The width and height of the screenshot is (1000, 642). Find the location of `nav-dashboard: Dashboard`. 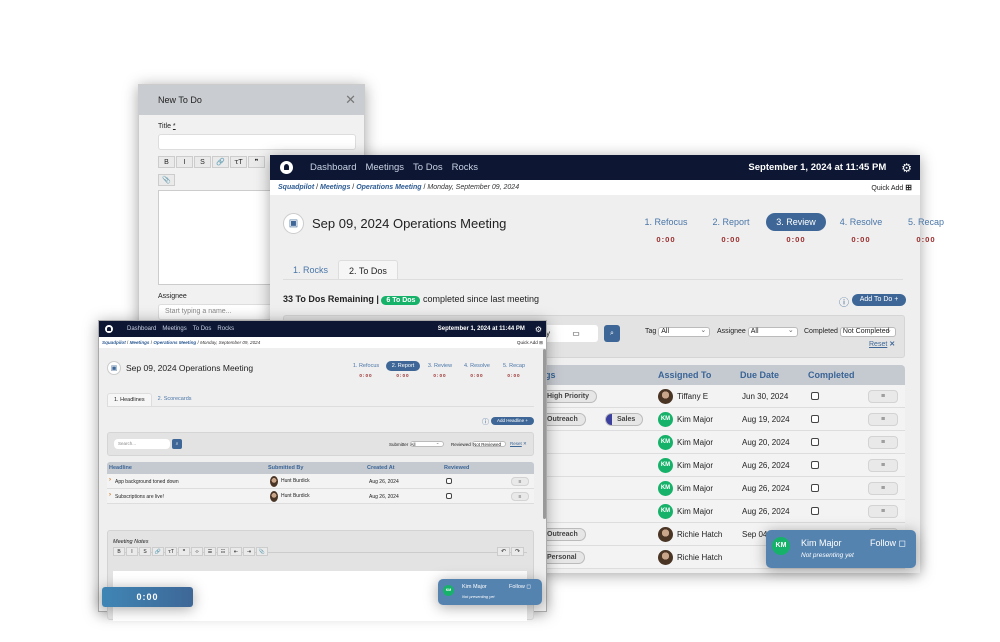

nav-dashboard: Dashboard is located at coordinates (333, 167).